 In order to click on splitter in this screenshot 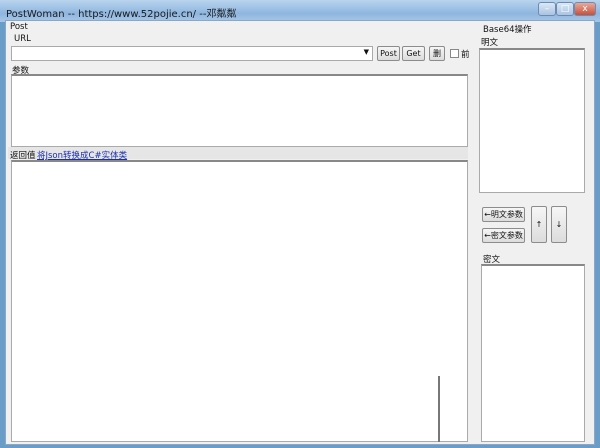, I will do `click(439, 409)`.